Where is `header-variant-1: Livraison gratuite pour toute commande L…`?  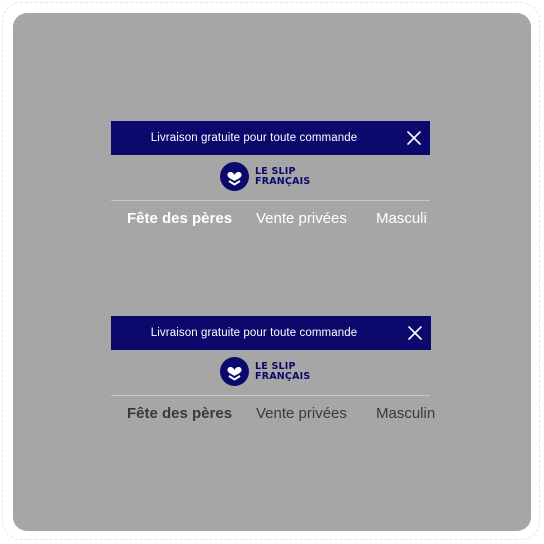
header-variant-1: Livraison gratuite pour toute commande L… is located at coordinates (278, 179).